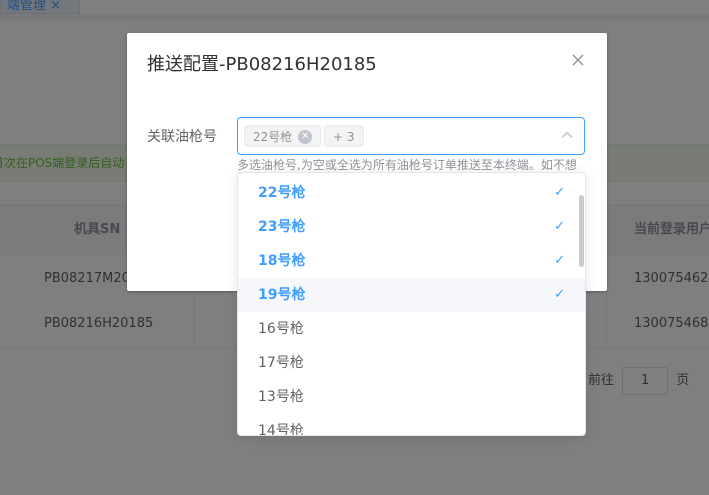 This screenshot has width=709, height=495. What do you see at coordinates (273, 137) in the screenshot?
I see `tag-label: 22号枪` at bounding box center [273, 137].